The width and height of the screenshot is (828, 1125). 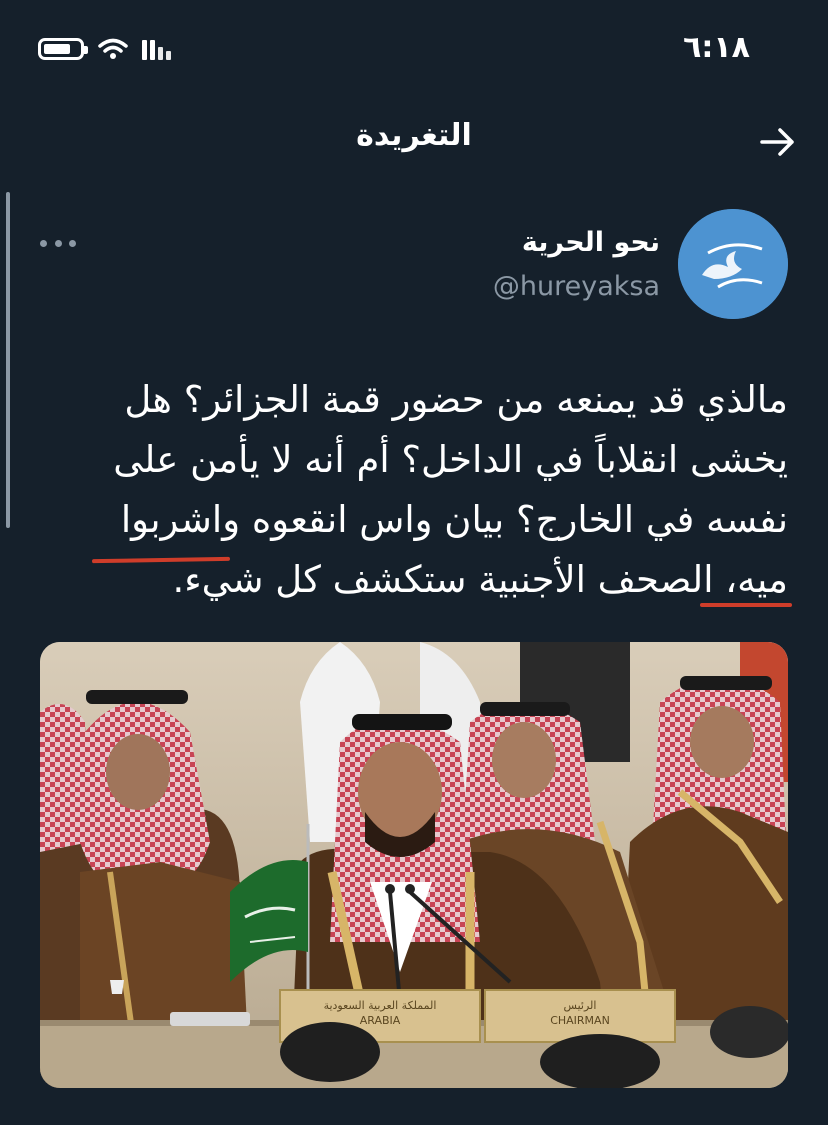 What do you see at coordinates (380, 1013) in the screenshot?
I see `nameplate-left: المملكة العربية السعودية ARABIA` at bounding box center [380, 1013].